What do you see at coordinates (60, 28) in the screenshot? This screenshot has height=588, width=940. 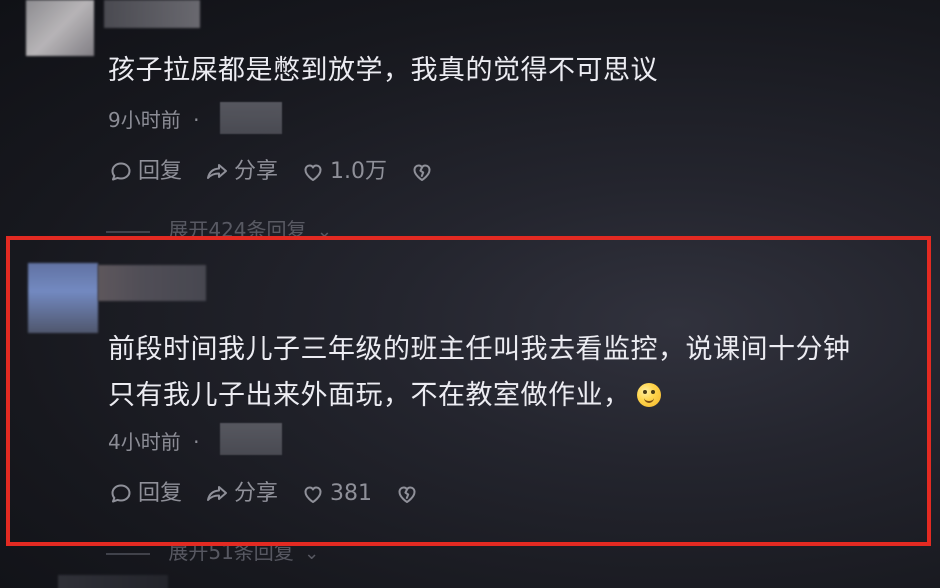 I see `blurred-avatar-top` at bounding box center [60, 28].